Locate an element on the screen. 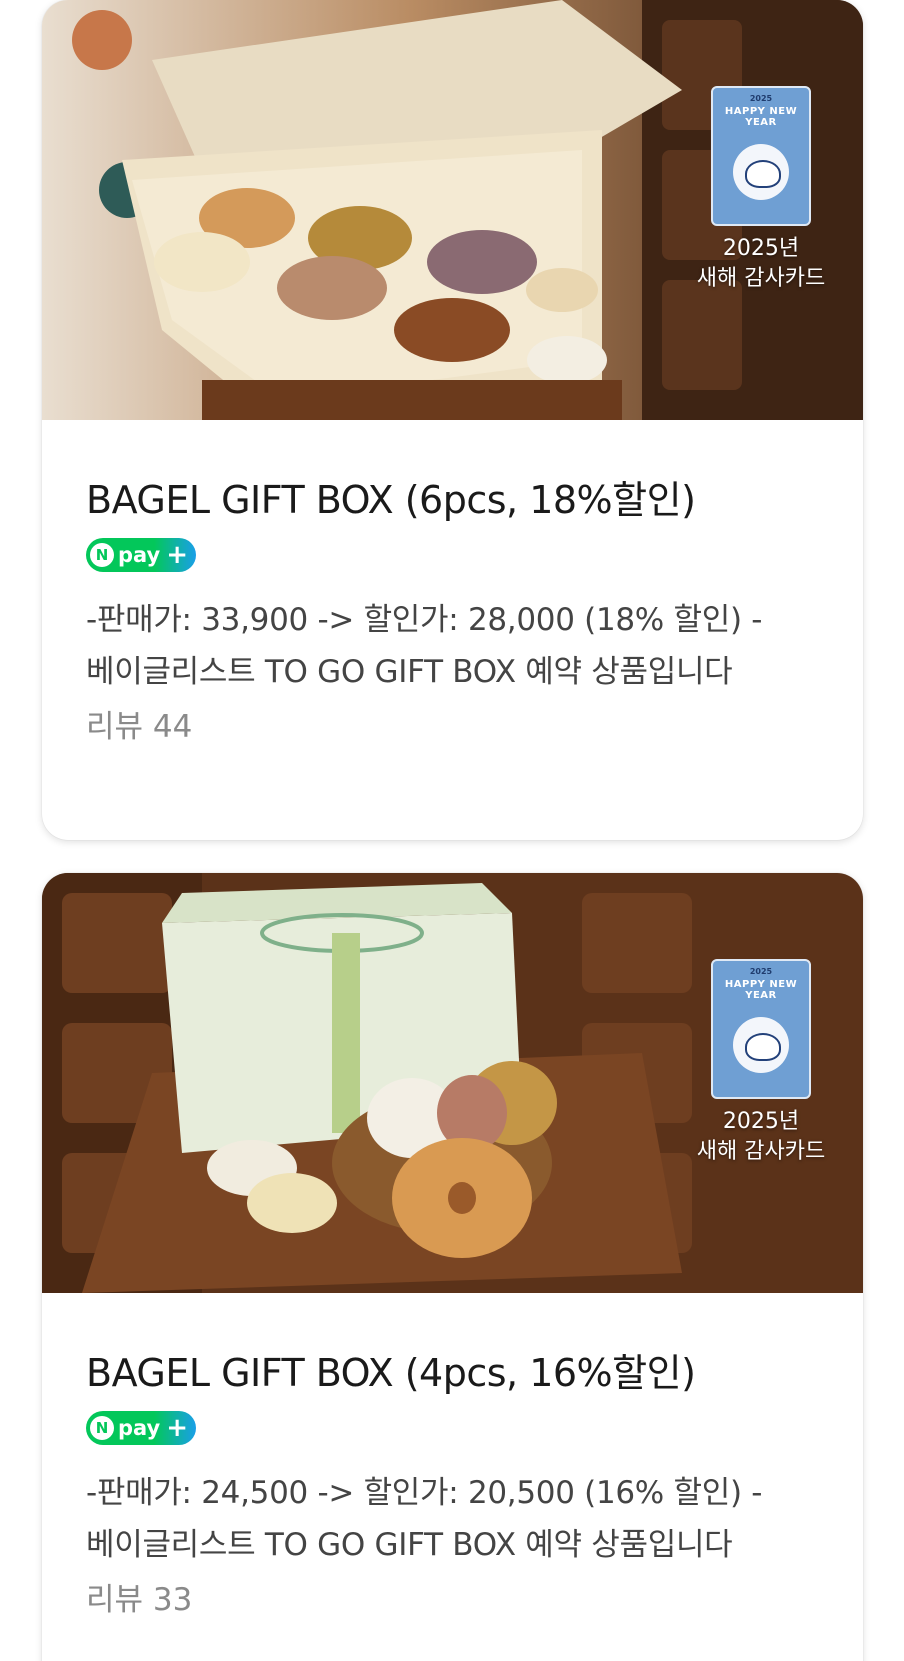  product-title: BAGEL GIFT BOX (6pcs, 18%할인) is located at coordinates (452, 500).